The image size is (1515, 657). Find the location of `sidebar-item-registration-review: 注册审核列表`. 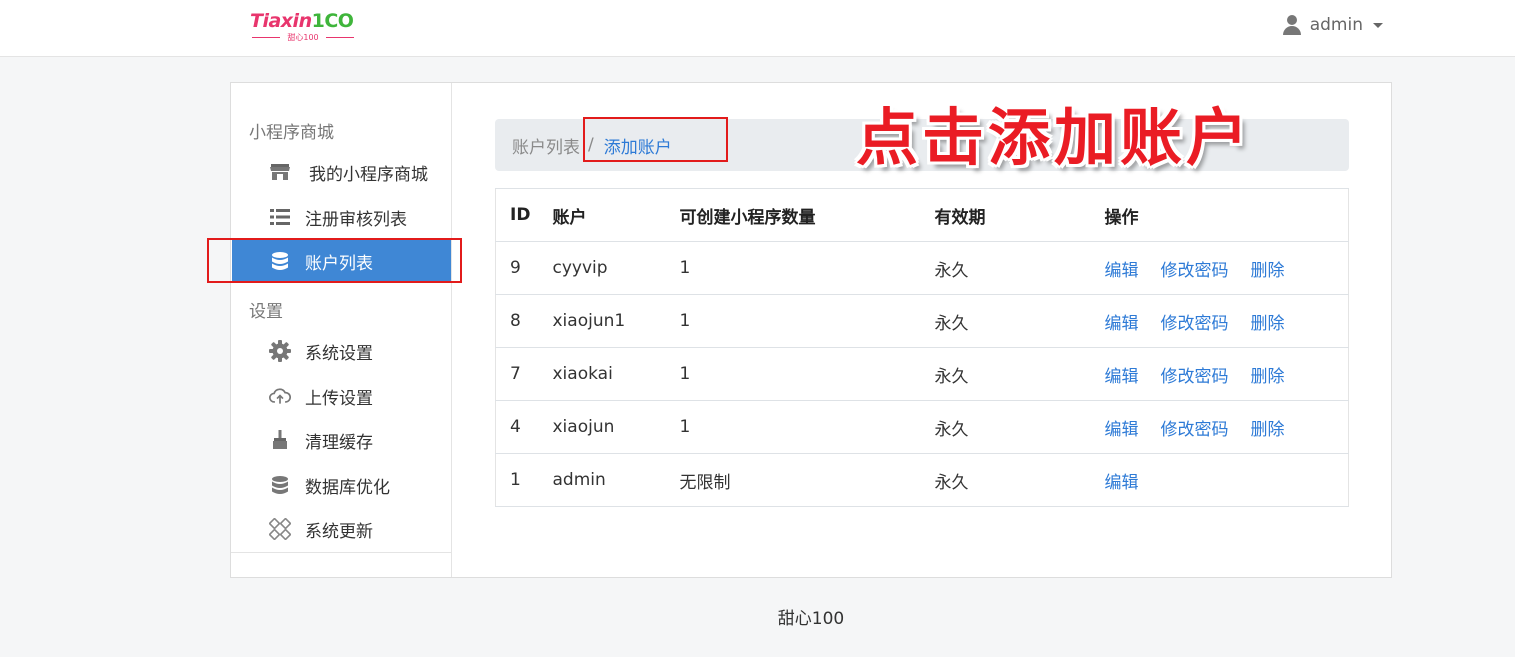

sidebar-item-registration-review: 注册审核列表 is located at coordinates (341, 217).